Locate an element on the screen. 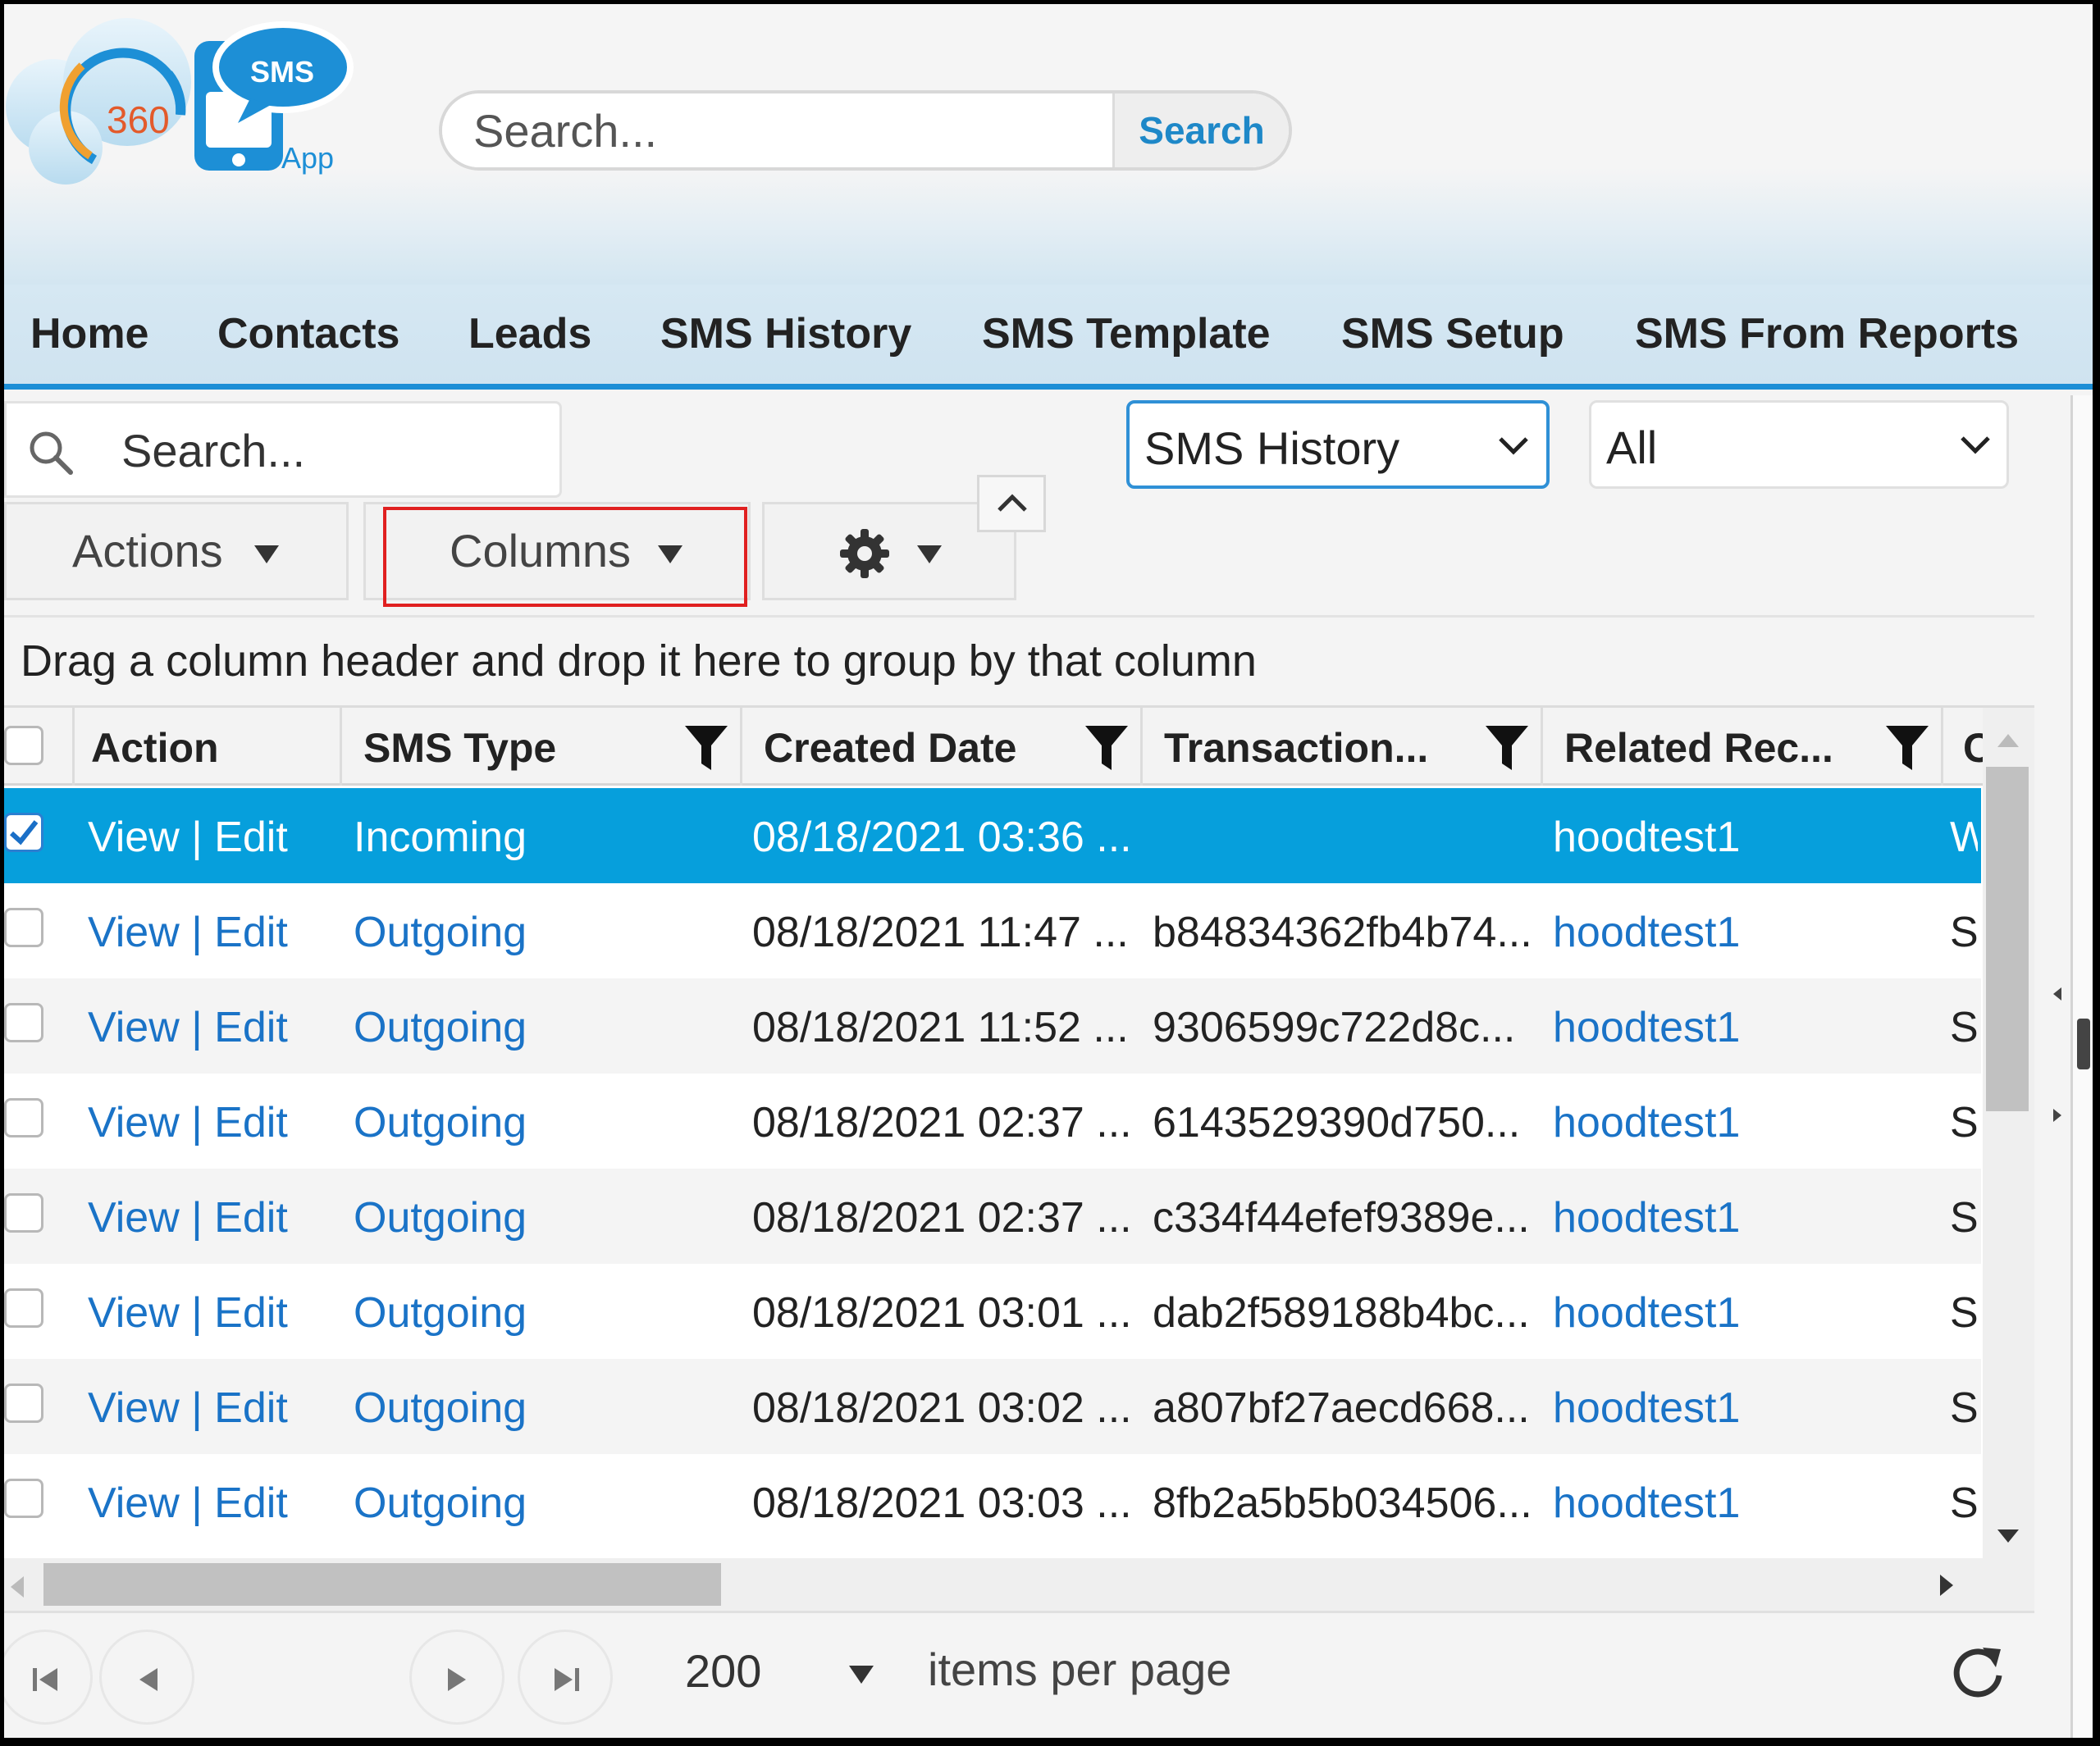  column-header-label: Action is located at coordinates (155, 748).